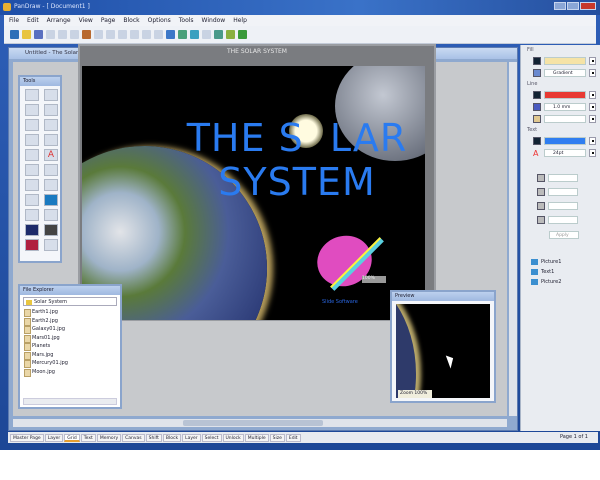 The image size is (600, 480). I want to click on zoom-icon, so click(170, 34).